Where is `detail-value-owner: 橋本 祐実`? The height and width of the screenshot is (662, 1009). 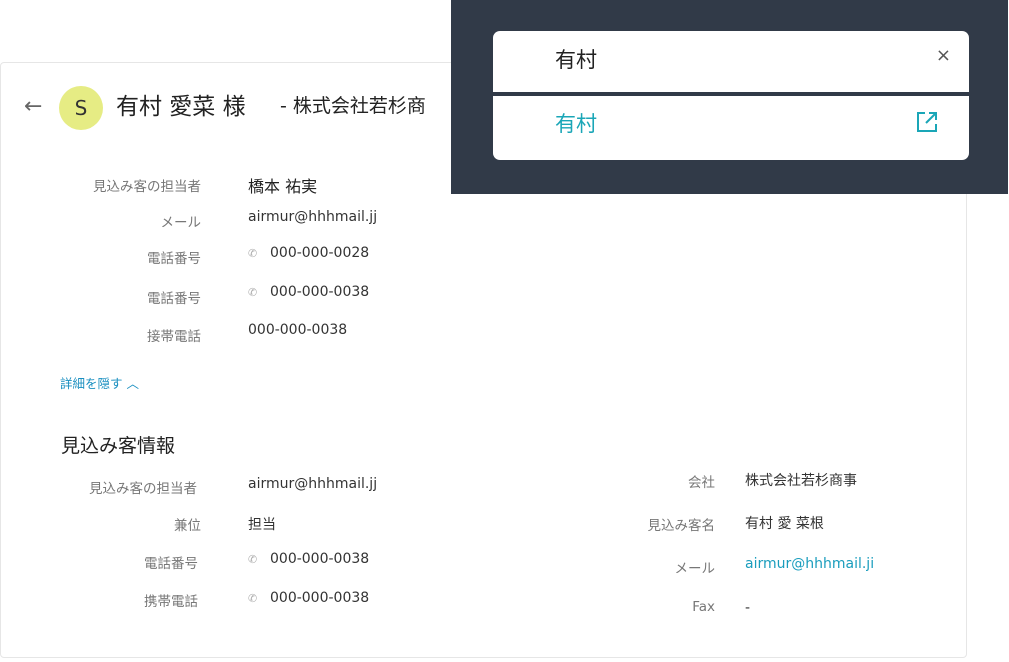
detail-value-owner: 橋本 祐実 is located at coordinates (283, 186).